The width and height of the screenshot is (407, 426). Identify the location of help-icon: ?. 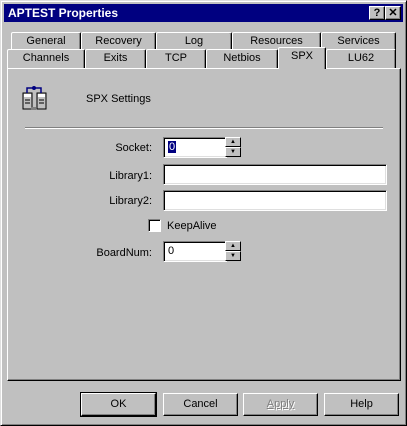
(377, 13).